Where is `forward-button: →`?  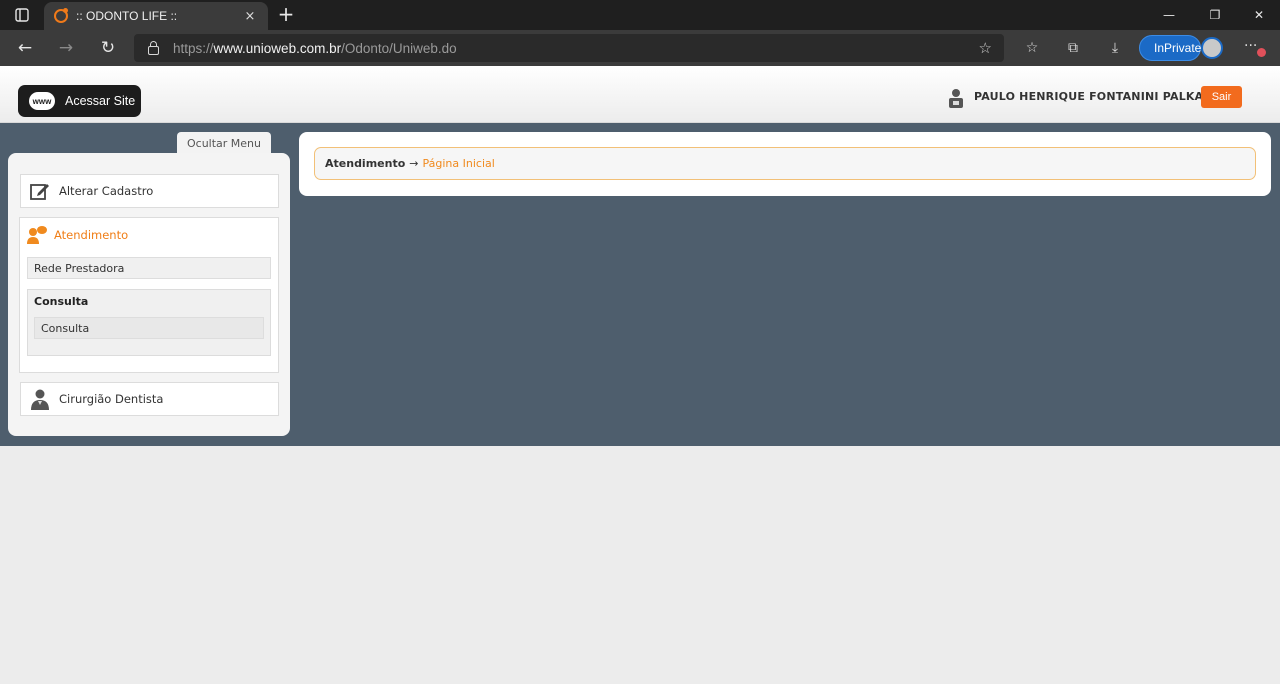
forward-button: → is located at coordinates (66, 48).